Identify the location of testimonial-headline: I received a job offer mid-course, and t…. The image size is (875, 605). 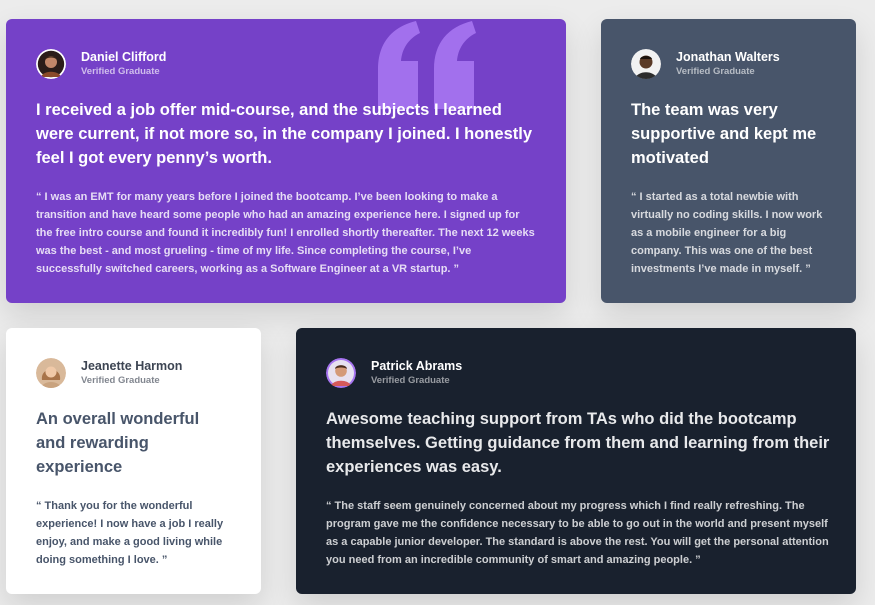
(284, 134).